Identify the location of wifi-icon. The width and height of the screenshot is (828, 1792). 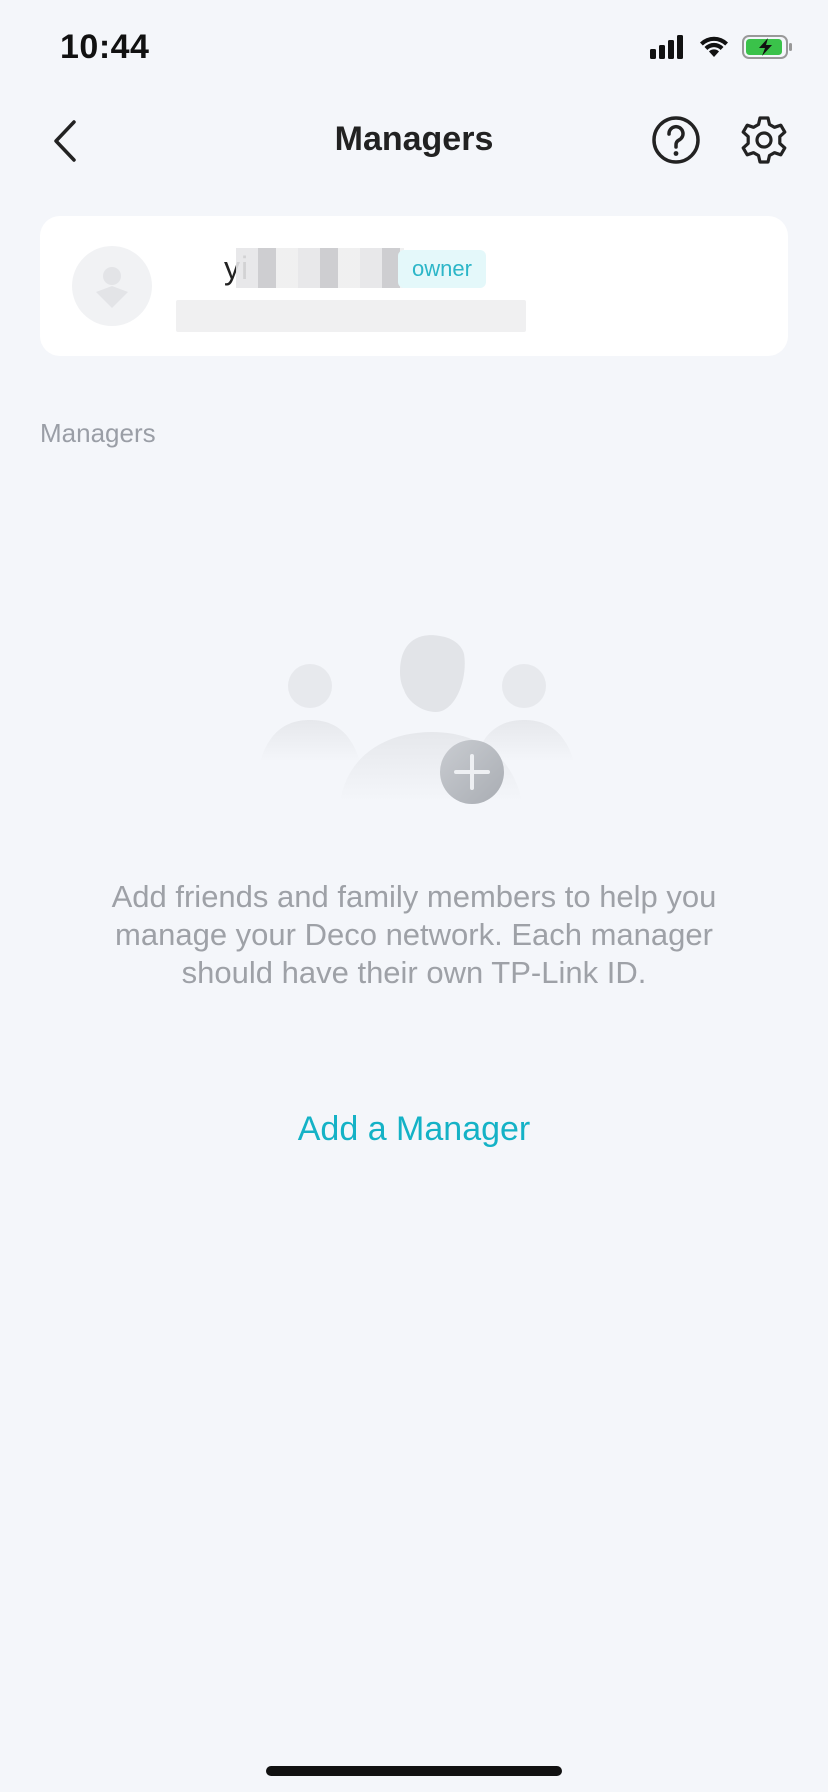
(714, 46).